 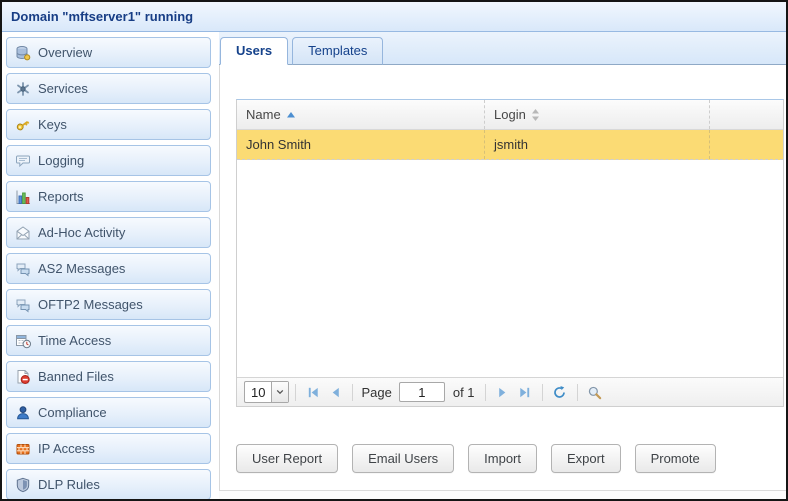 What do you see at coordinates (108, 52) in the screenshot?
I see `sidebar-item-overview: Overview` at bounding box center [108, 52].